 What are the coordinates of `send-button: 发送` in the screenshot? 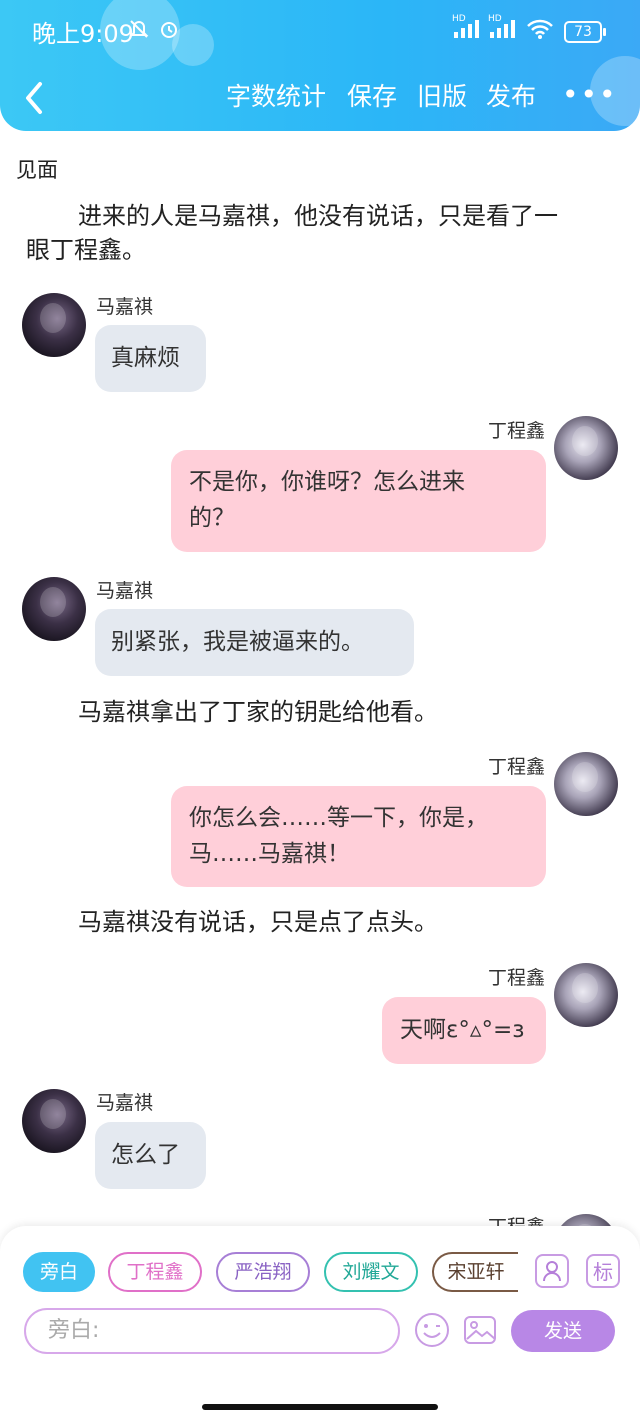 It's located at (563, 1331).